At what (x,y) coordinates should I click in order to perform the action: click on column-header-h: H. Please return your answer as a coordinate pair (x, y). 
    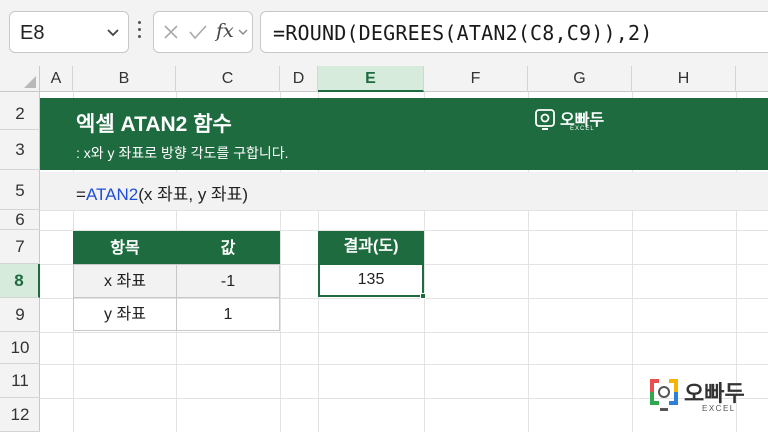
    Looking at the image, I should click on (684, 79).